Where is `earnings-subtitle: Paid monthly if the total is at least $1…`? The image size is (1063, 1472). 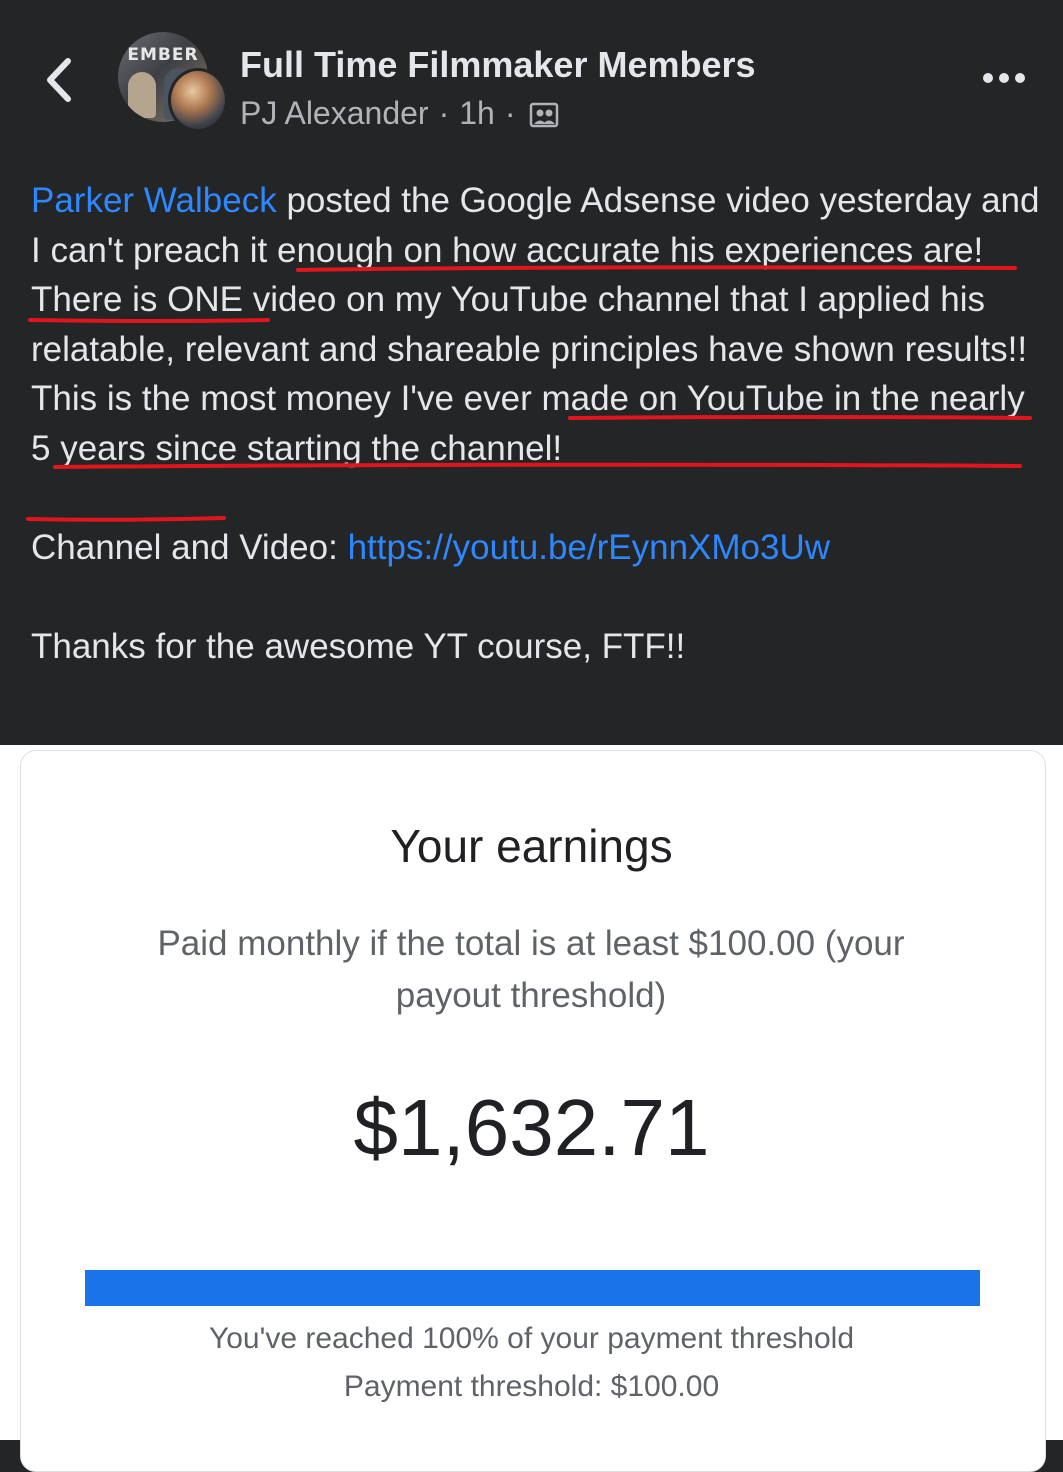 earnings-subtitle: Paid monthly if the total is at least $1… is located at coordinates (531, 969).